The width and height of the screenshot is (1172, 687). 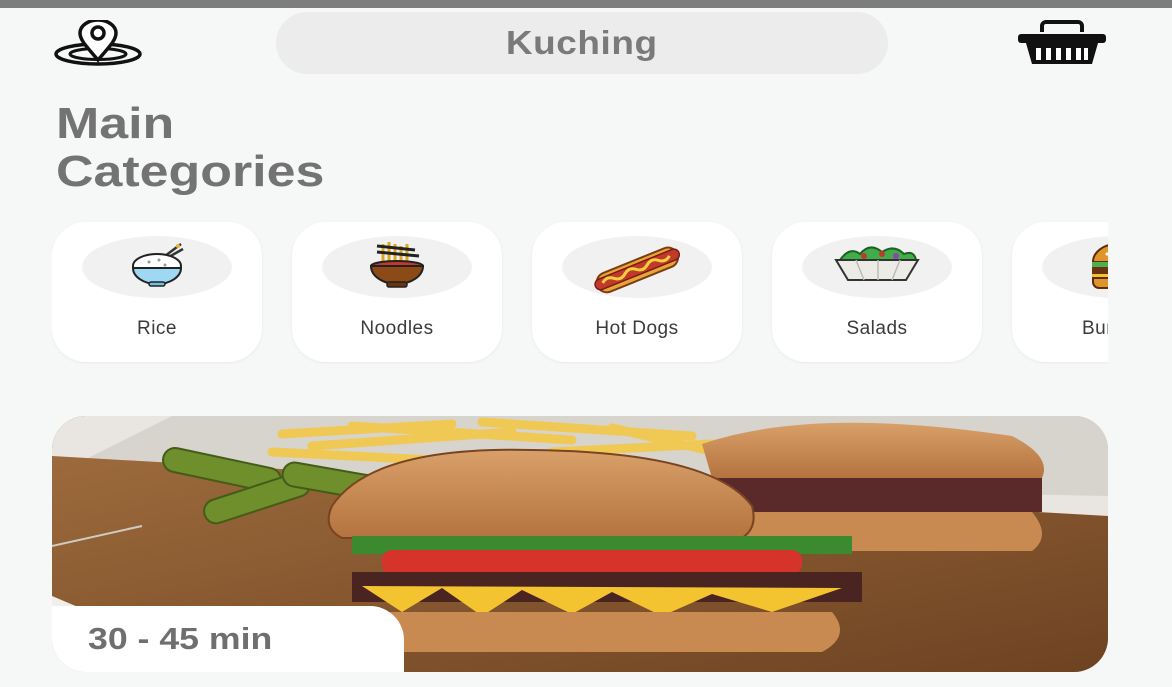 I want to click on hot-dog-icon, so click(x=637, y=270).